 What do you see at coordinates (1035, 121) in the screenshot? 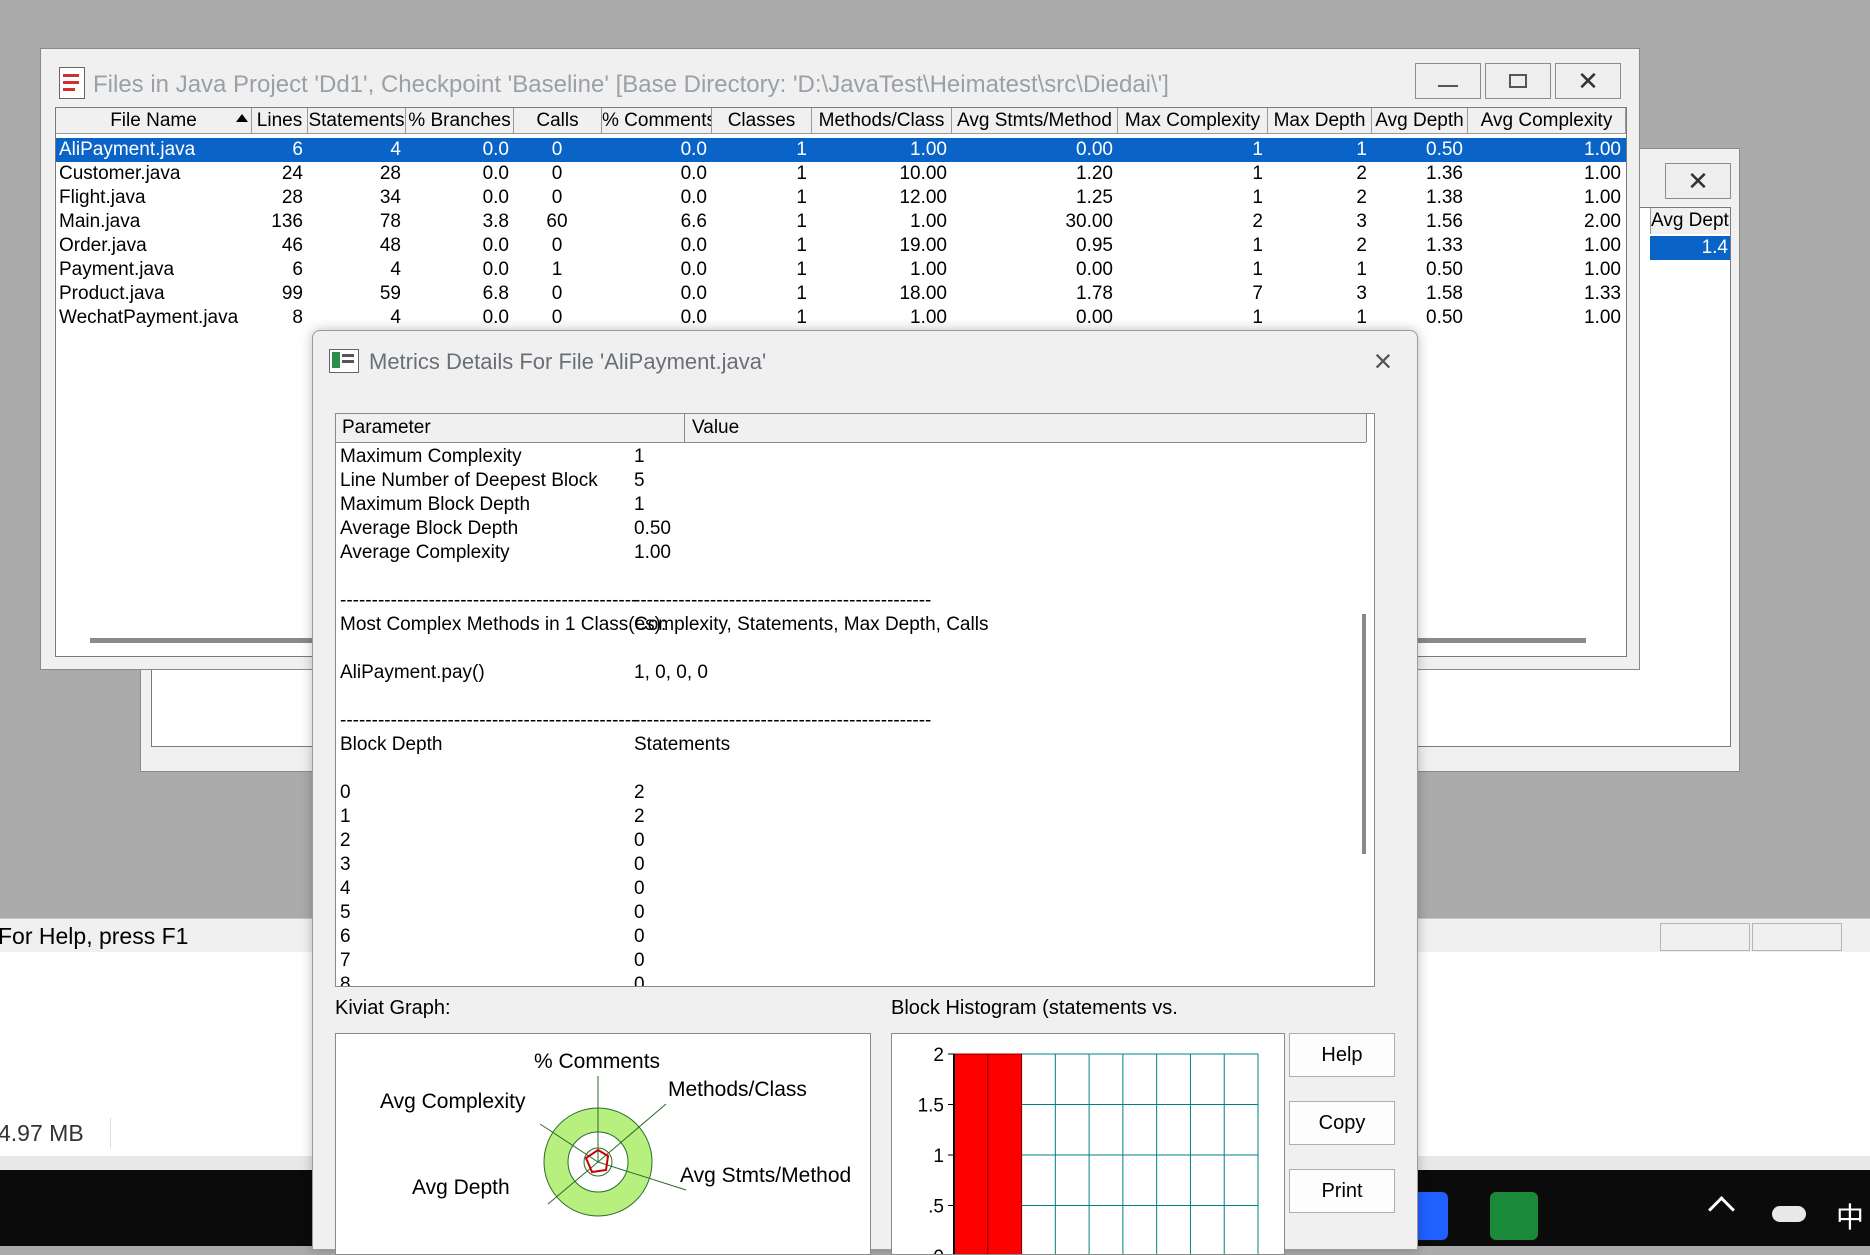
I see `column-header: Avg Stmts/Method` at bounding box center [1035, 121].